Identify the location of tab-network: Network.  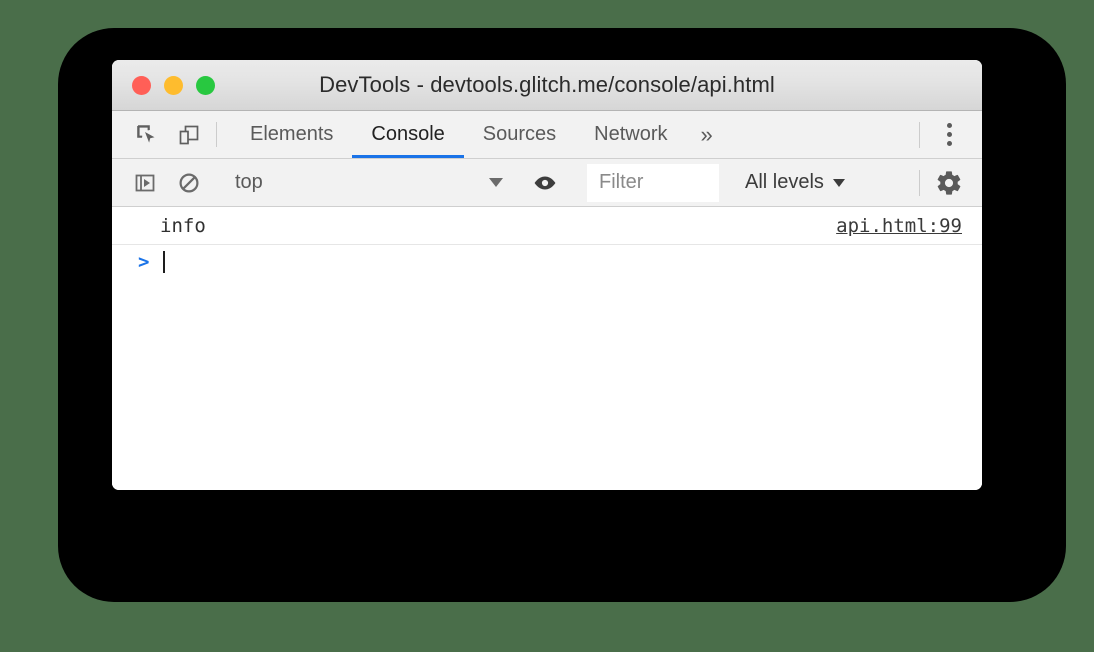
(630, 134).